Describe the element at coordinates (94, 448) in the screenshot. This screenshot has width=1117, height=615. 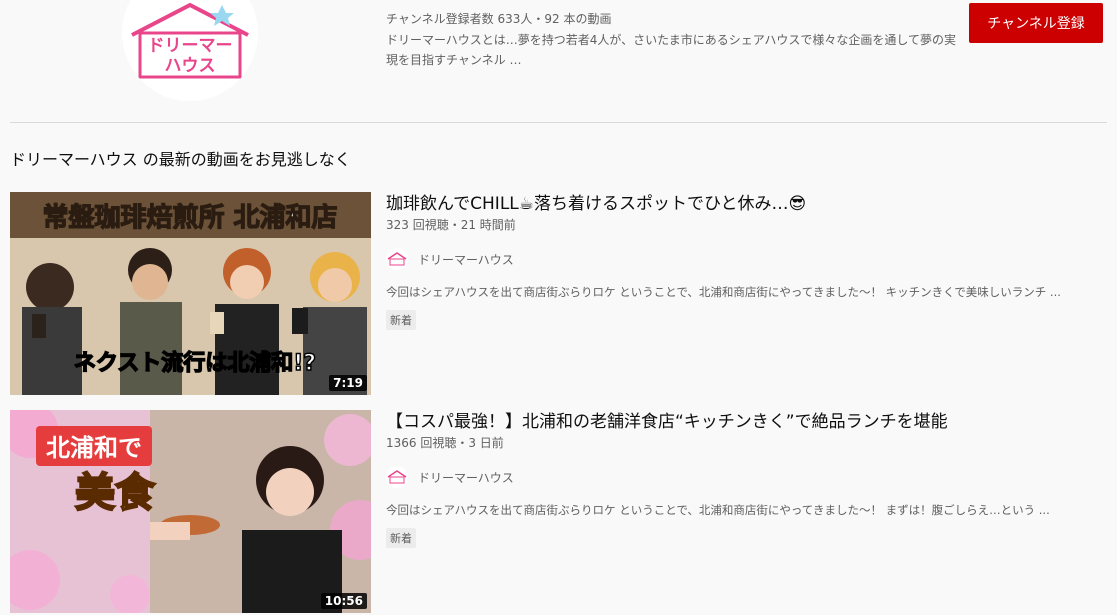
I see `svg-text: 北浦和で` at that location.